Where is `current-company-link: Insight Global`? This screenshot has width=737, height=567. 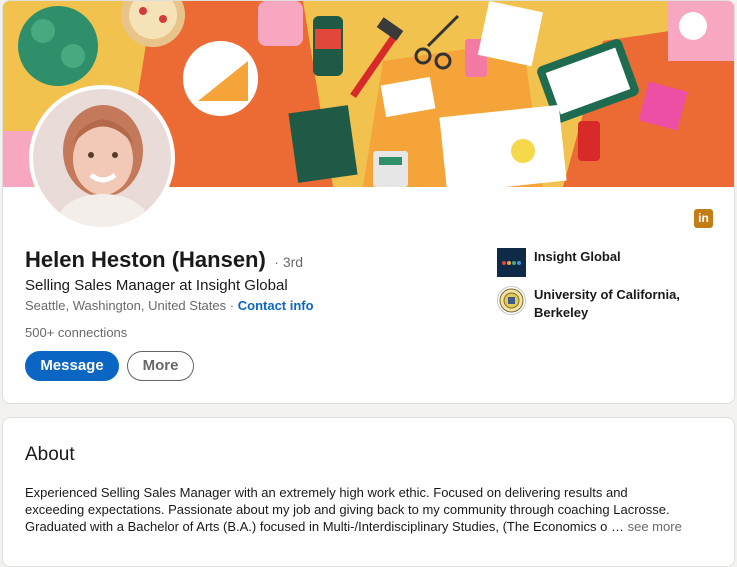
current-company-link: Insight Global is located at coordinates (600, 262).